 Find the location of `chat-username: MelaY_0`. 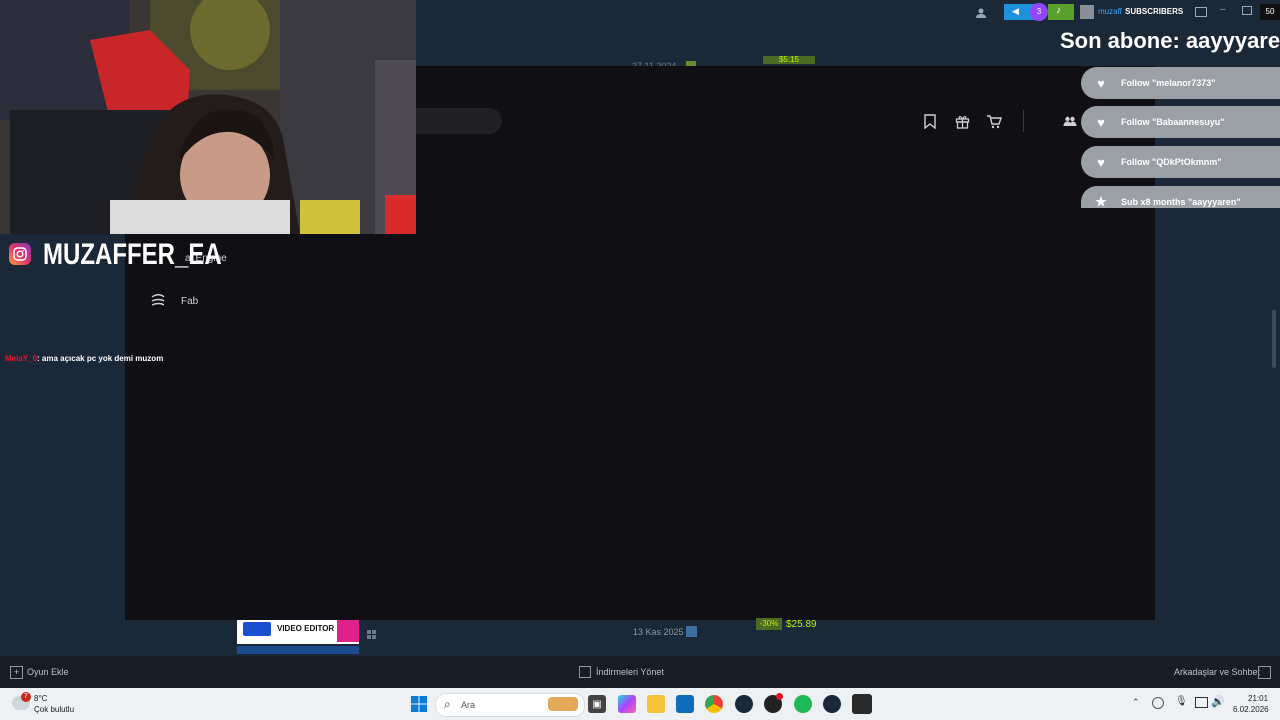

chat-username: MelaY_0 is located at coordinates (21, 358).